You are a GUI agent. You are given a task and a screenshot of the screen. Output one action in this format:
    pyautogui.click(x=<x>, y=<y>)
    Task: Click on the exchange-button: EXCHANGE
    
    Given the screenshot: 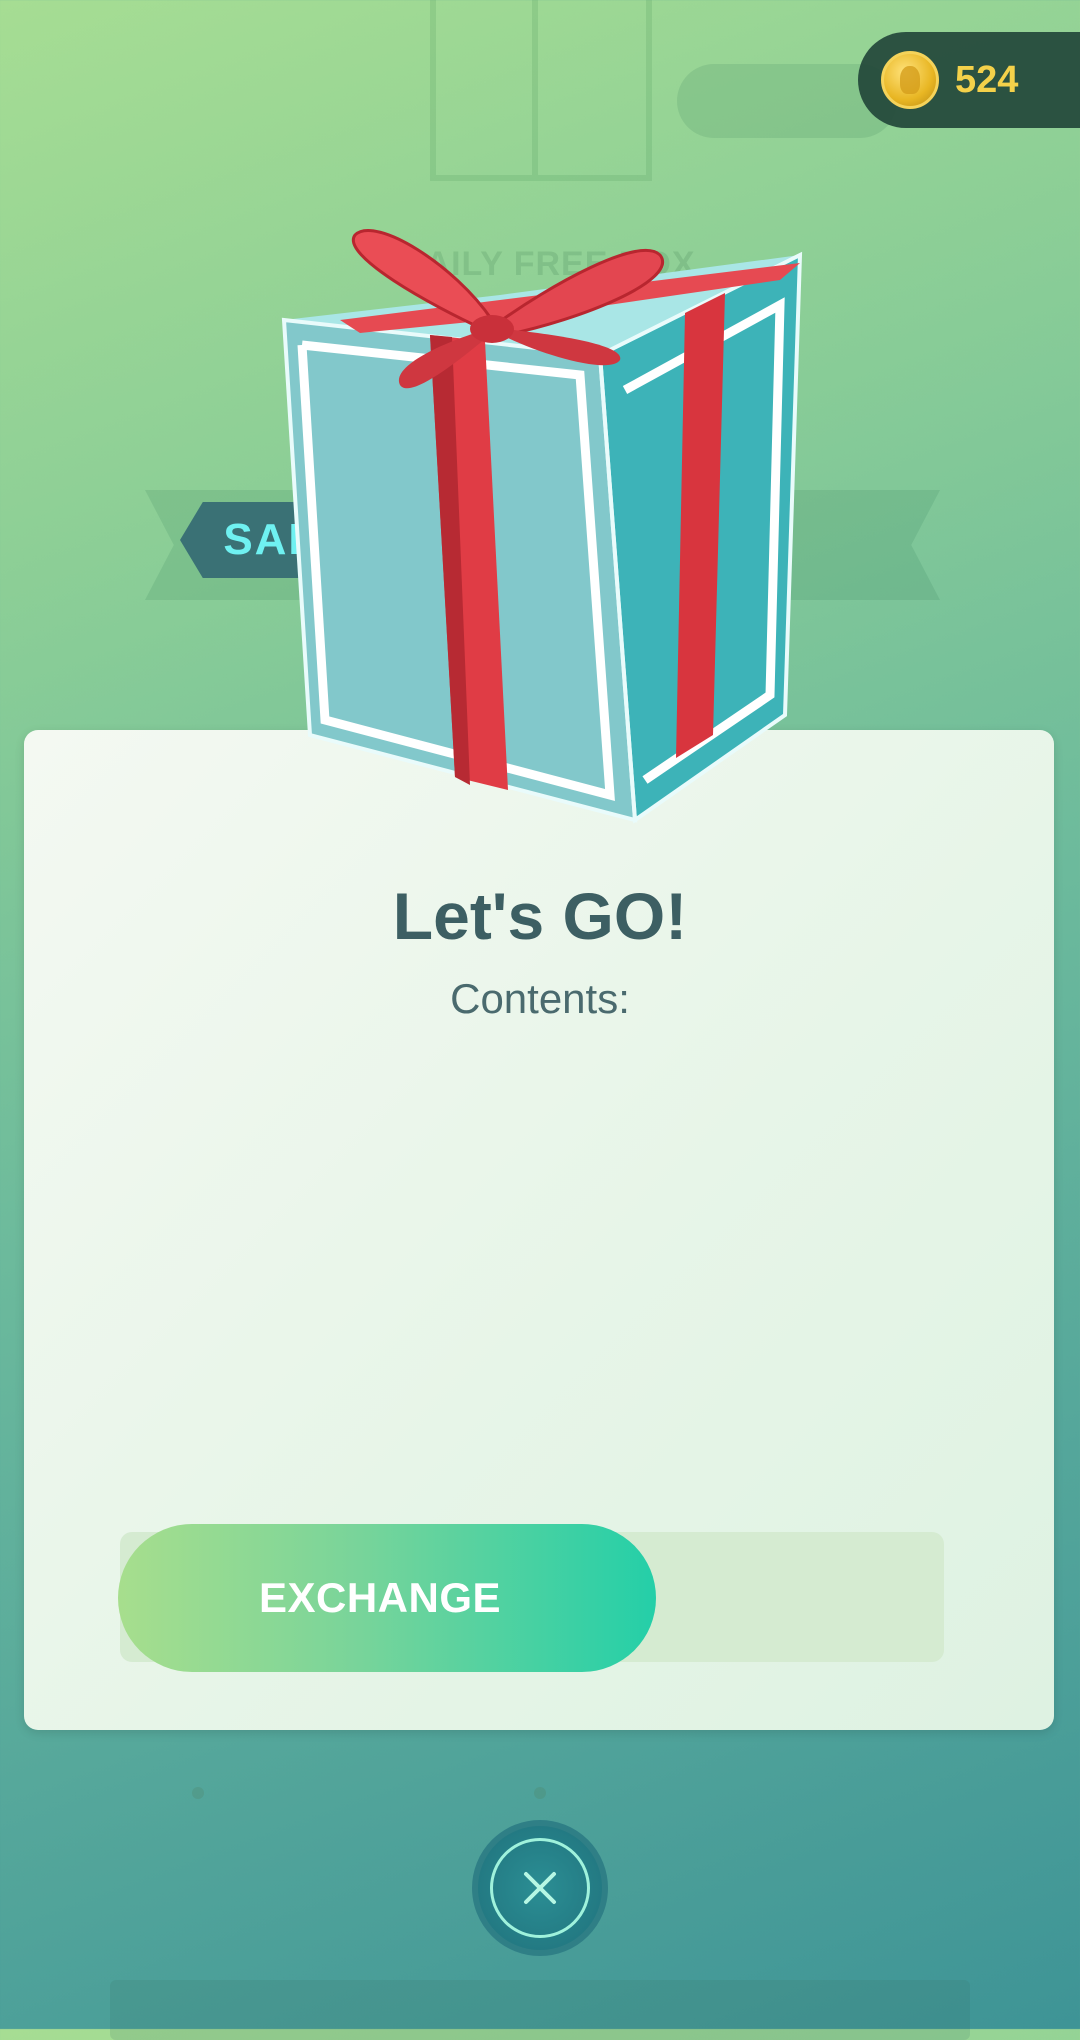 What is the action you would take?
    pyautogui.click(x=387, y=1598)
    